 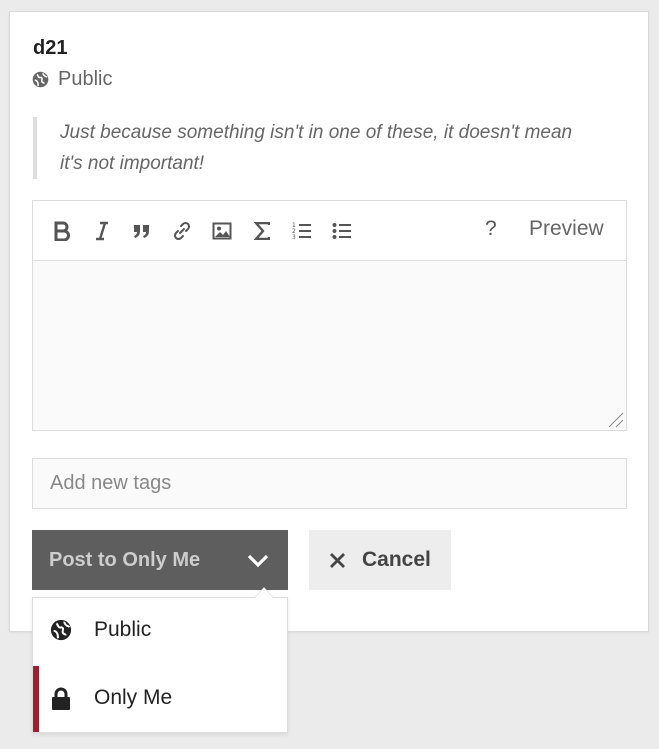 What do you see at coordinates (222, 231) in the screenshot?
I see `image-icon` at bounding box center [222, 231].